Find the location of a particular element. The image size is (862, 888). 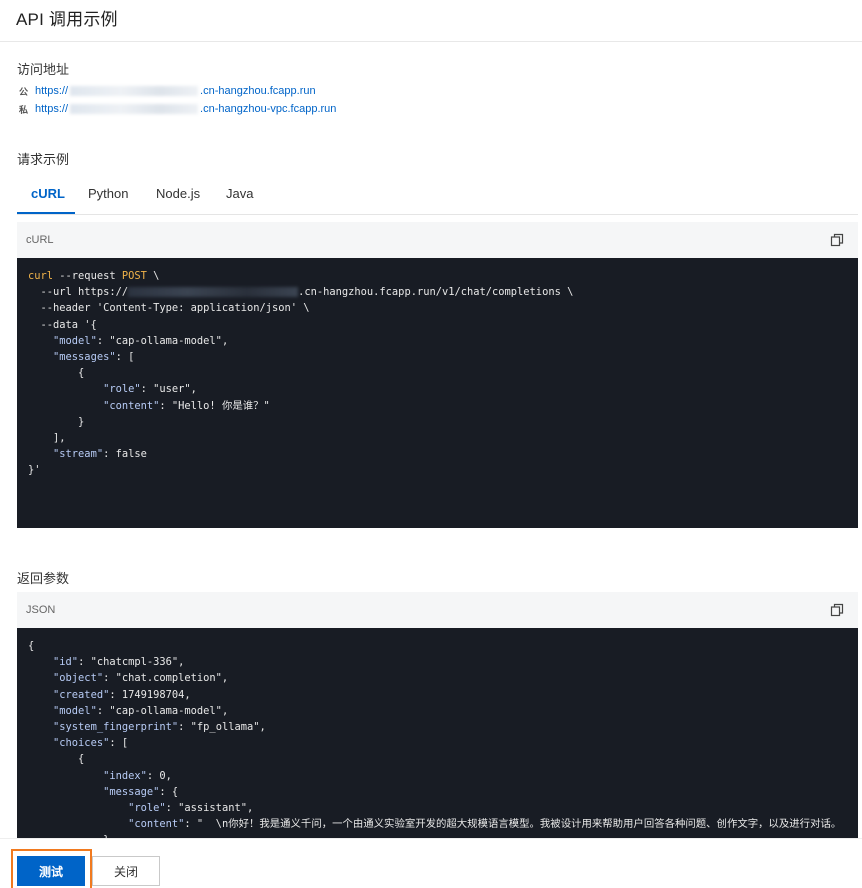

code-token: : 1749198704, is located at coordinates (150, 694).